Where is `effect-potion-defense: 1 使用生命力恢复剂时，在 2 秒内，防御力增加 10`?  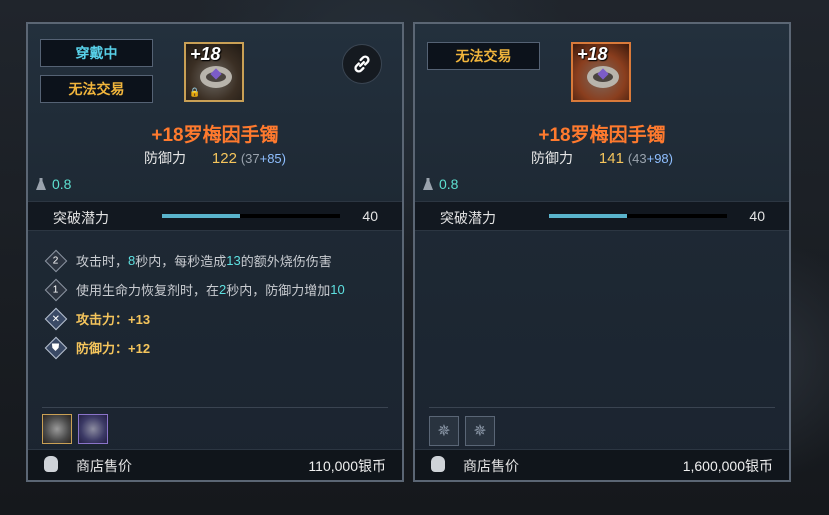 effect-potion-defense: 1 使用生命力恢复剂时，在 2 秒内，防御力增加 10 is located at coordinates (219, 289).